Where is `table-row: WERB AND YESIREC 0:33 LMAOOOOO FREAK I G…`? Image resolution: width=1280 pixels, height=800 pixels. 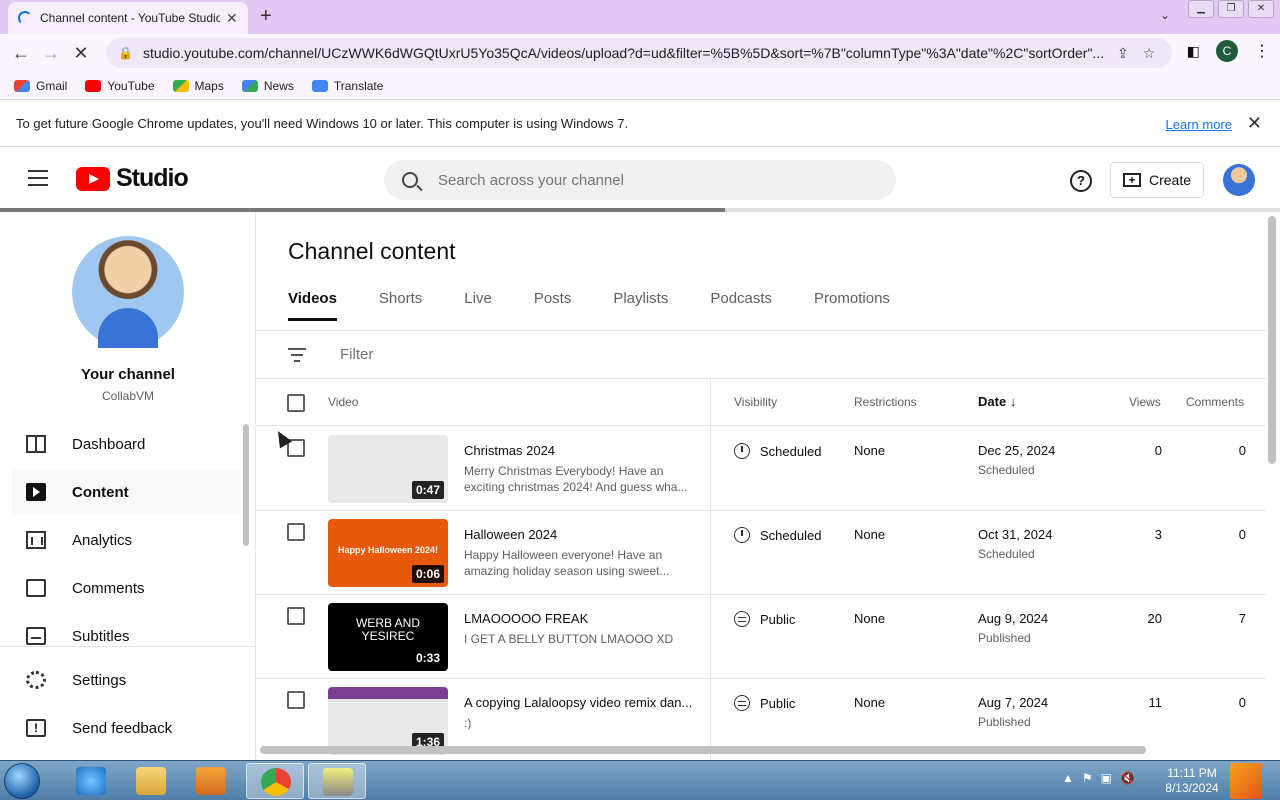 table-row: WERB AND YESIREC 0:33 LMAOOOOO FREAK I G… is located at coordinates (761, 637).